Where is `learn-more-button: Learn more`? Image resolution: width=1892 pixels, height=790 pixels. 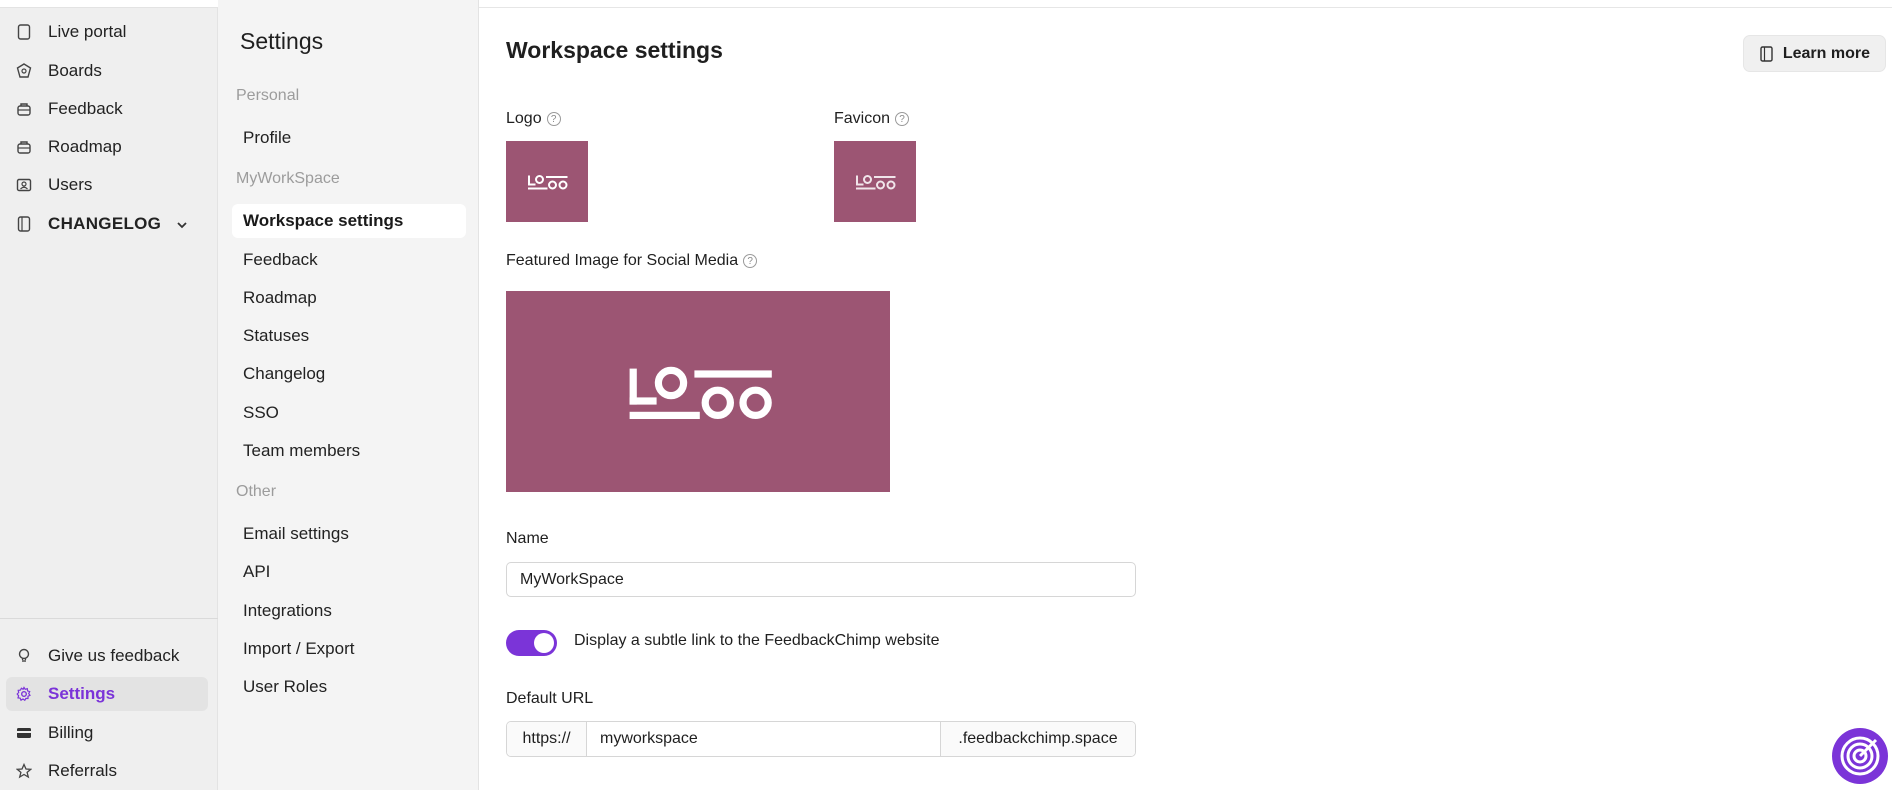 learn-more-button: Learn more is located at coordinates (1814, 53).